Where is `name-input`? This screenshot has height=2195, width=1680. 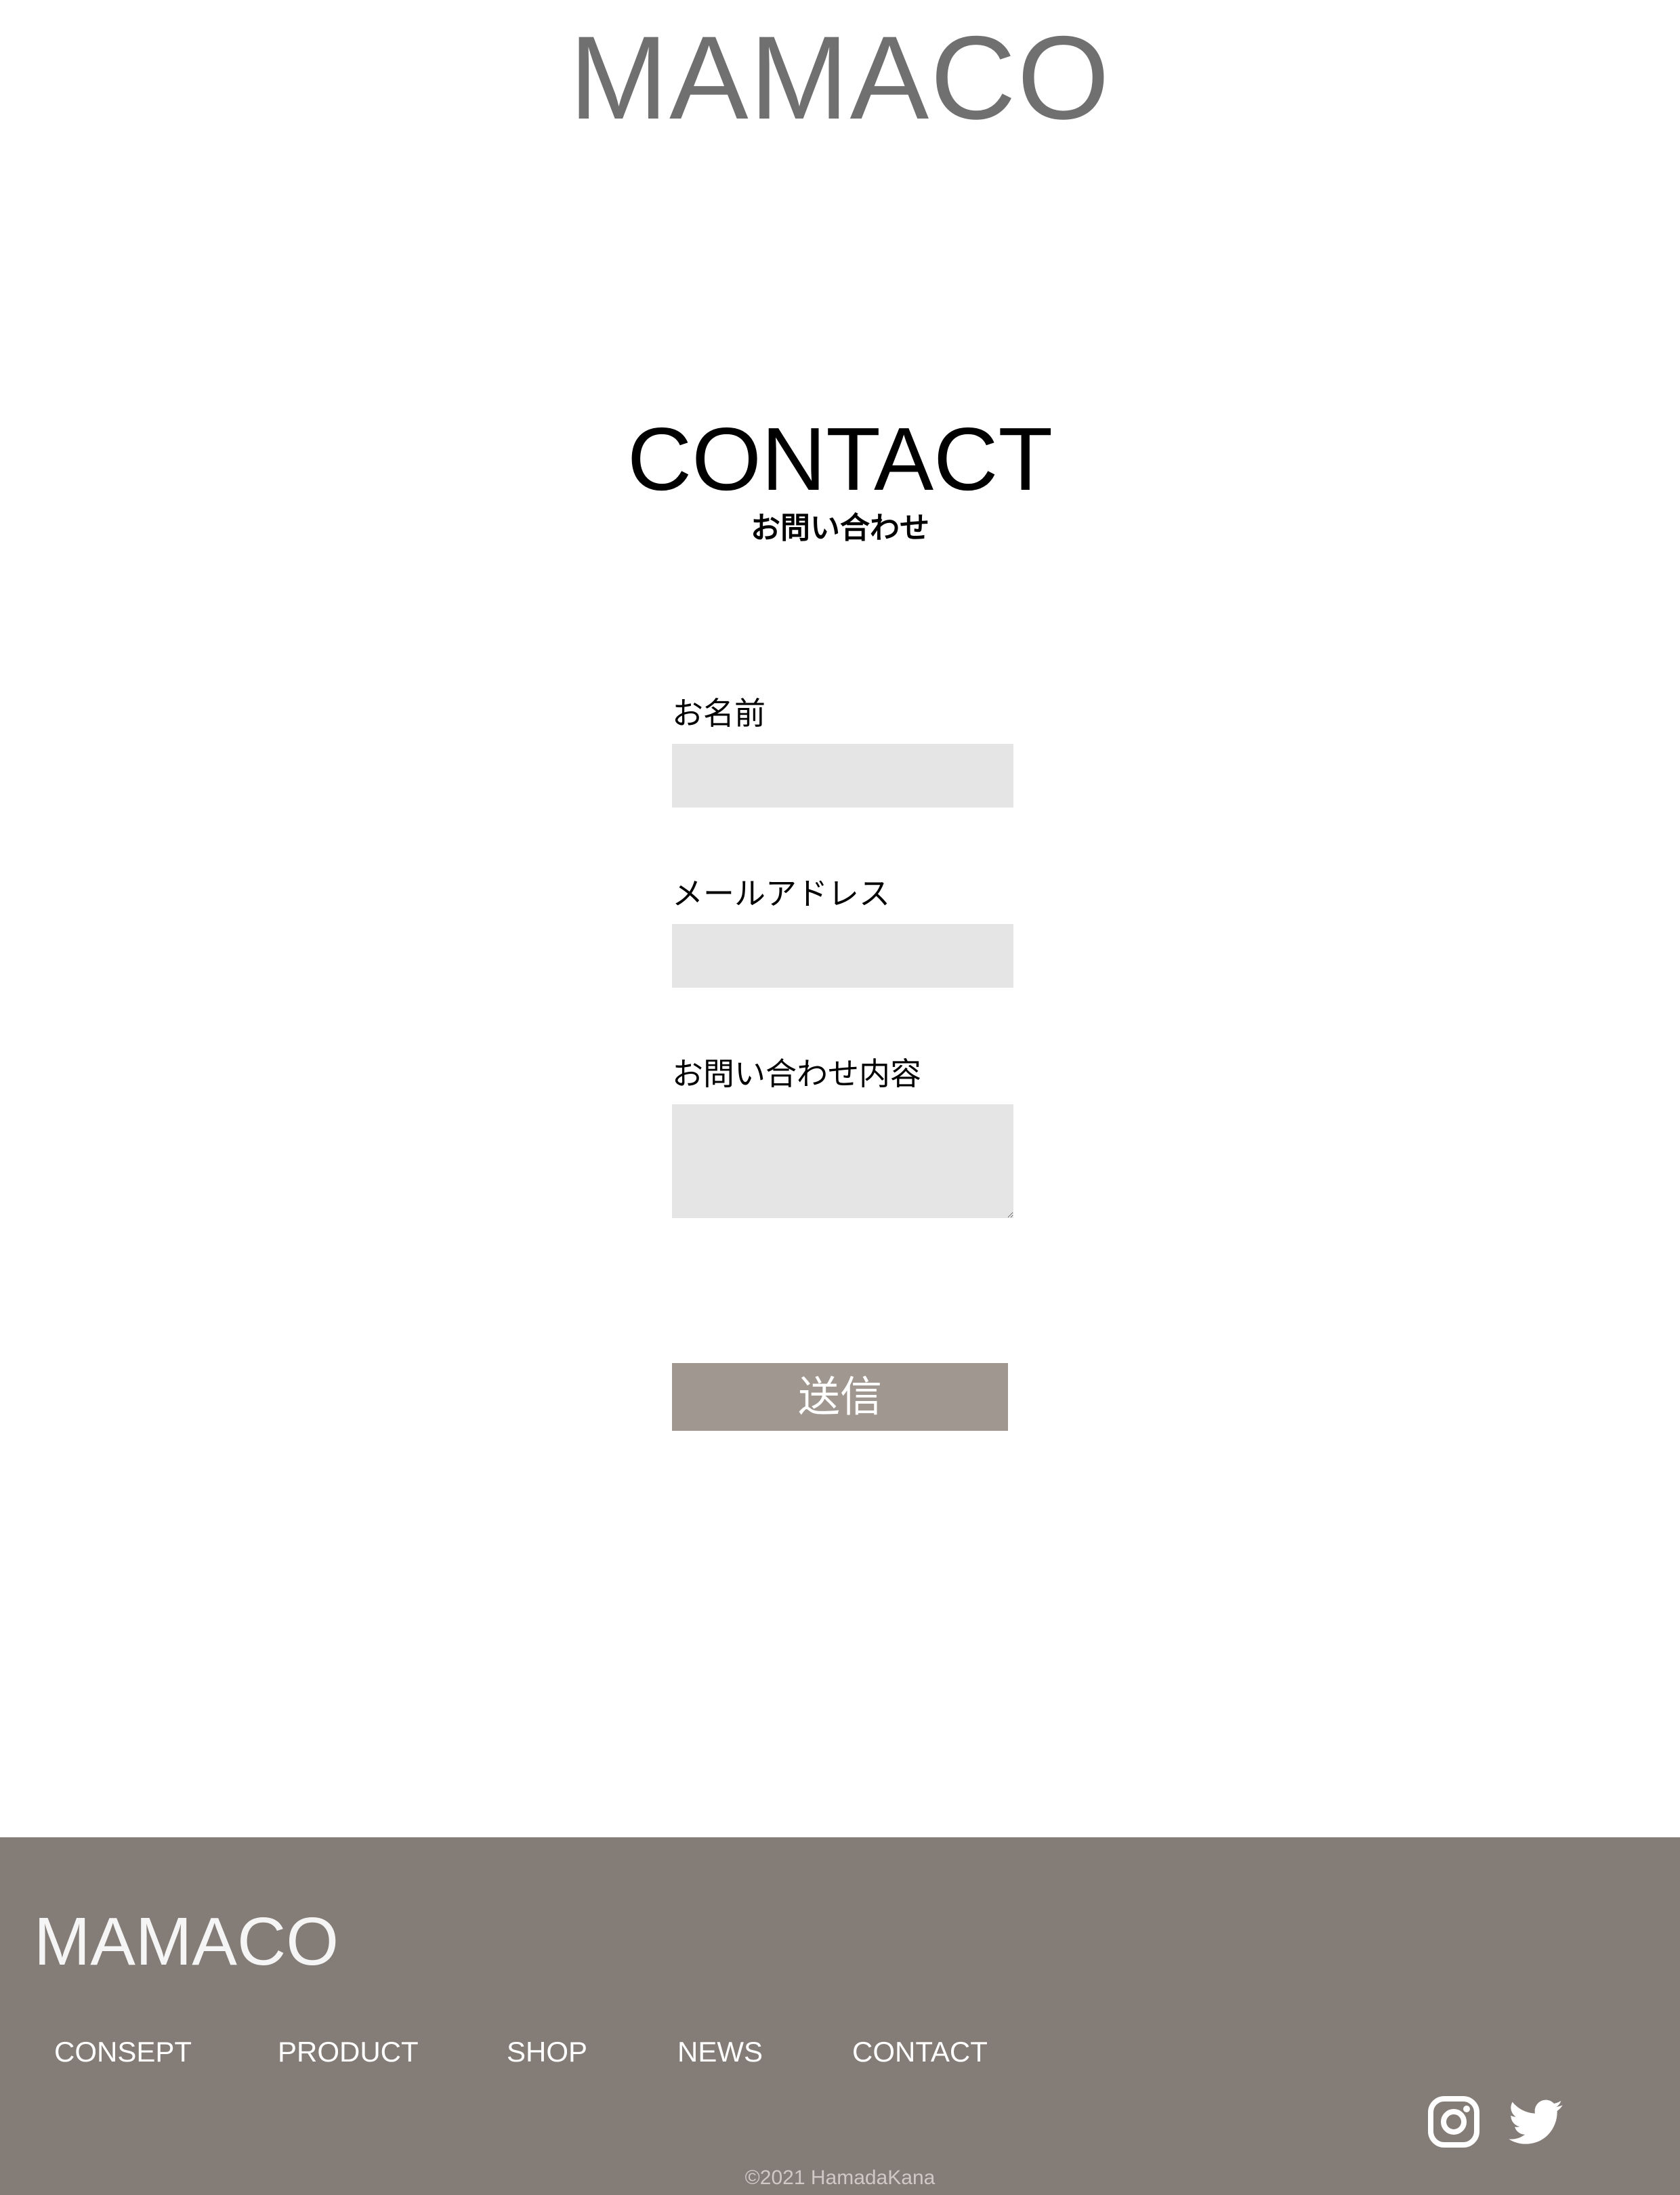 name-input is located at coordinates (843, 776).